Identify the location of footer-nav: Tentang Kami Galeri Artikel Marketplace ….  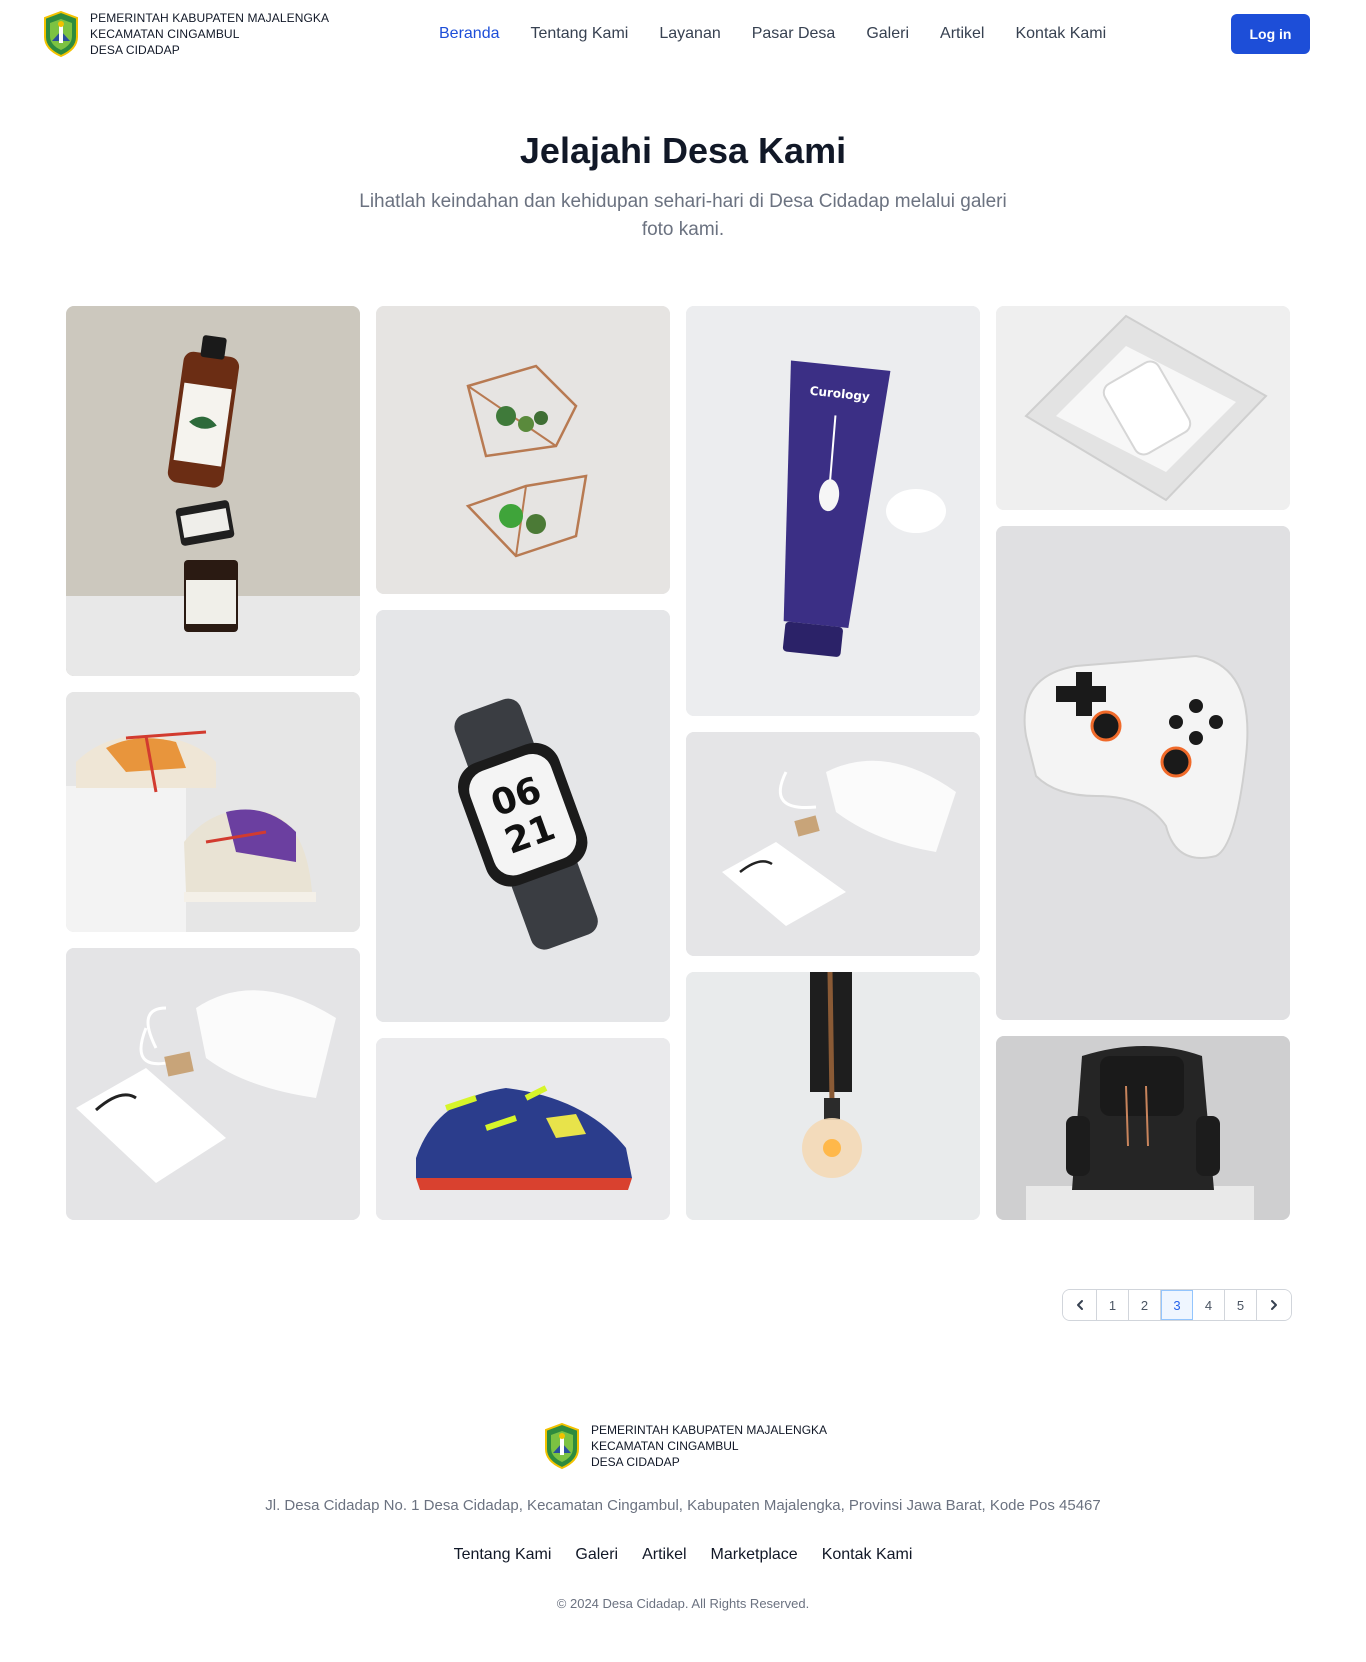
(683, 1555).